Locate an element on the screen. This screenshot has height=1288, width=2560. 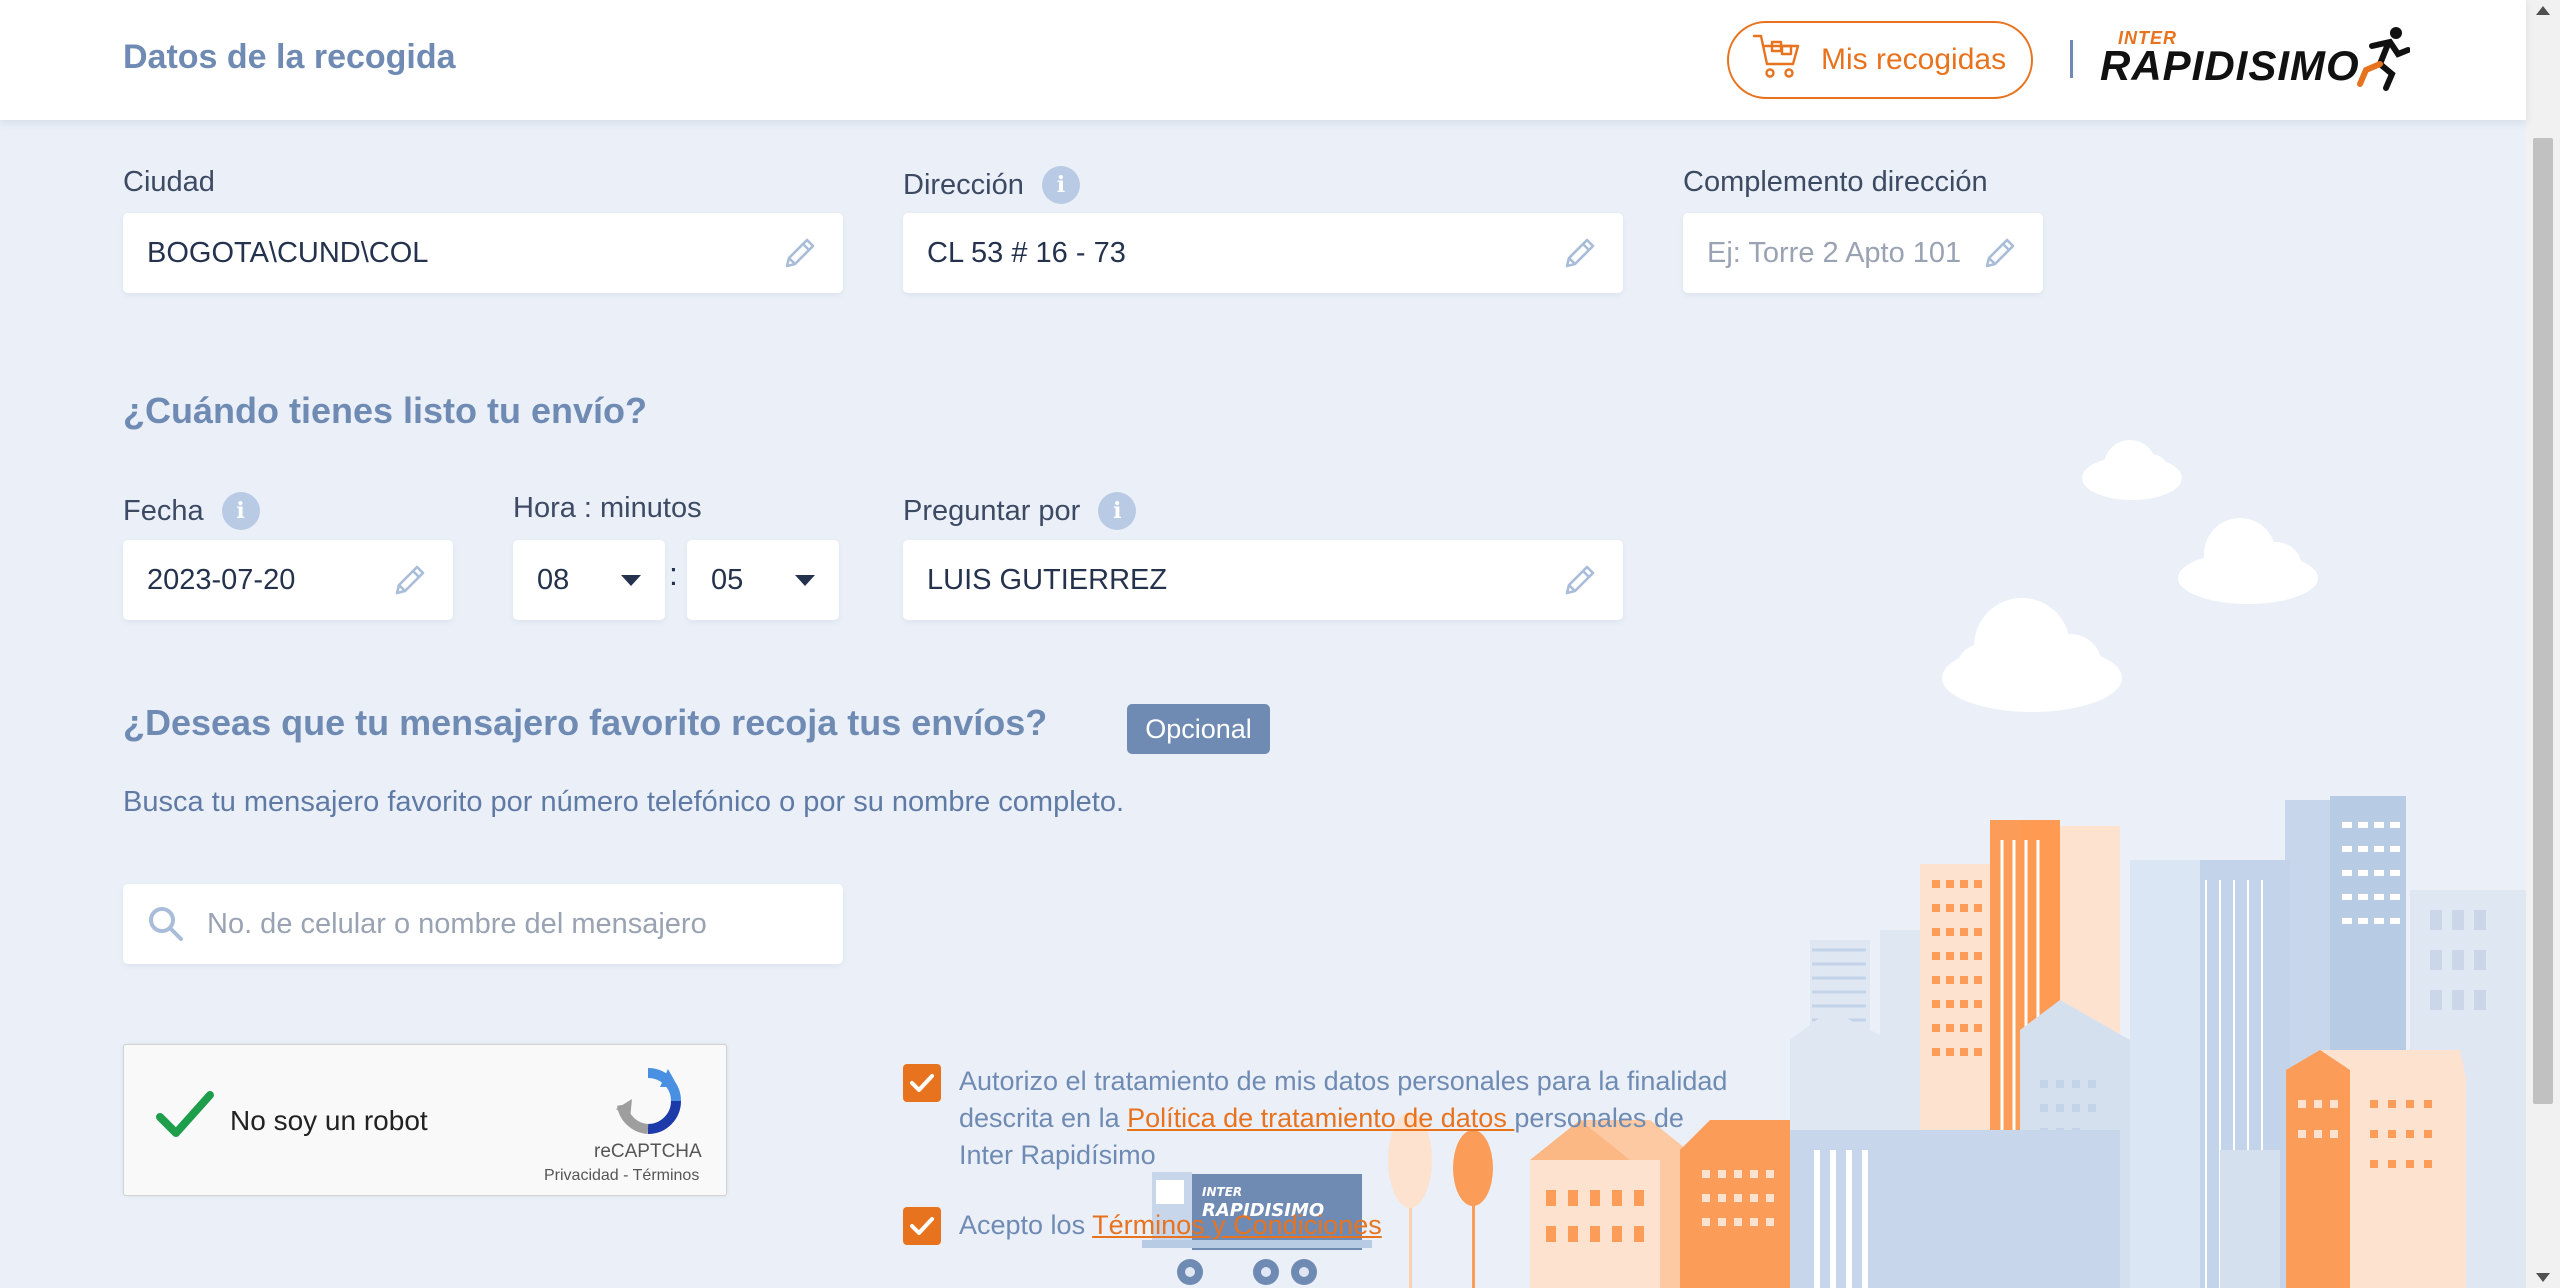
data-consent-line2-end: personales de is located at coordinates (1599, 1118).